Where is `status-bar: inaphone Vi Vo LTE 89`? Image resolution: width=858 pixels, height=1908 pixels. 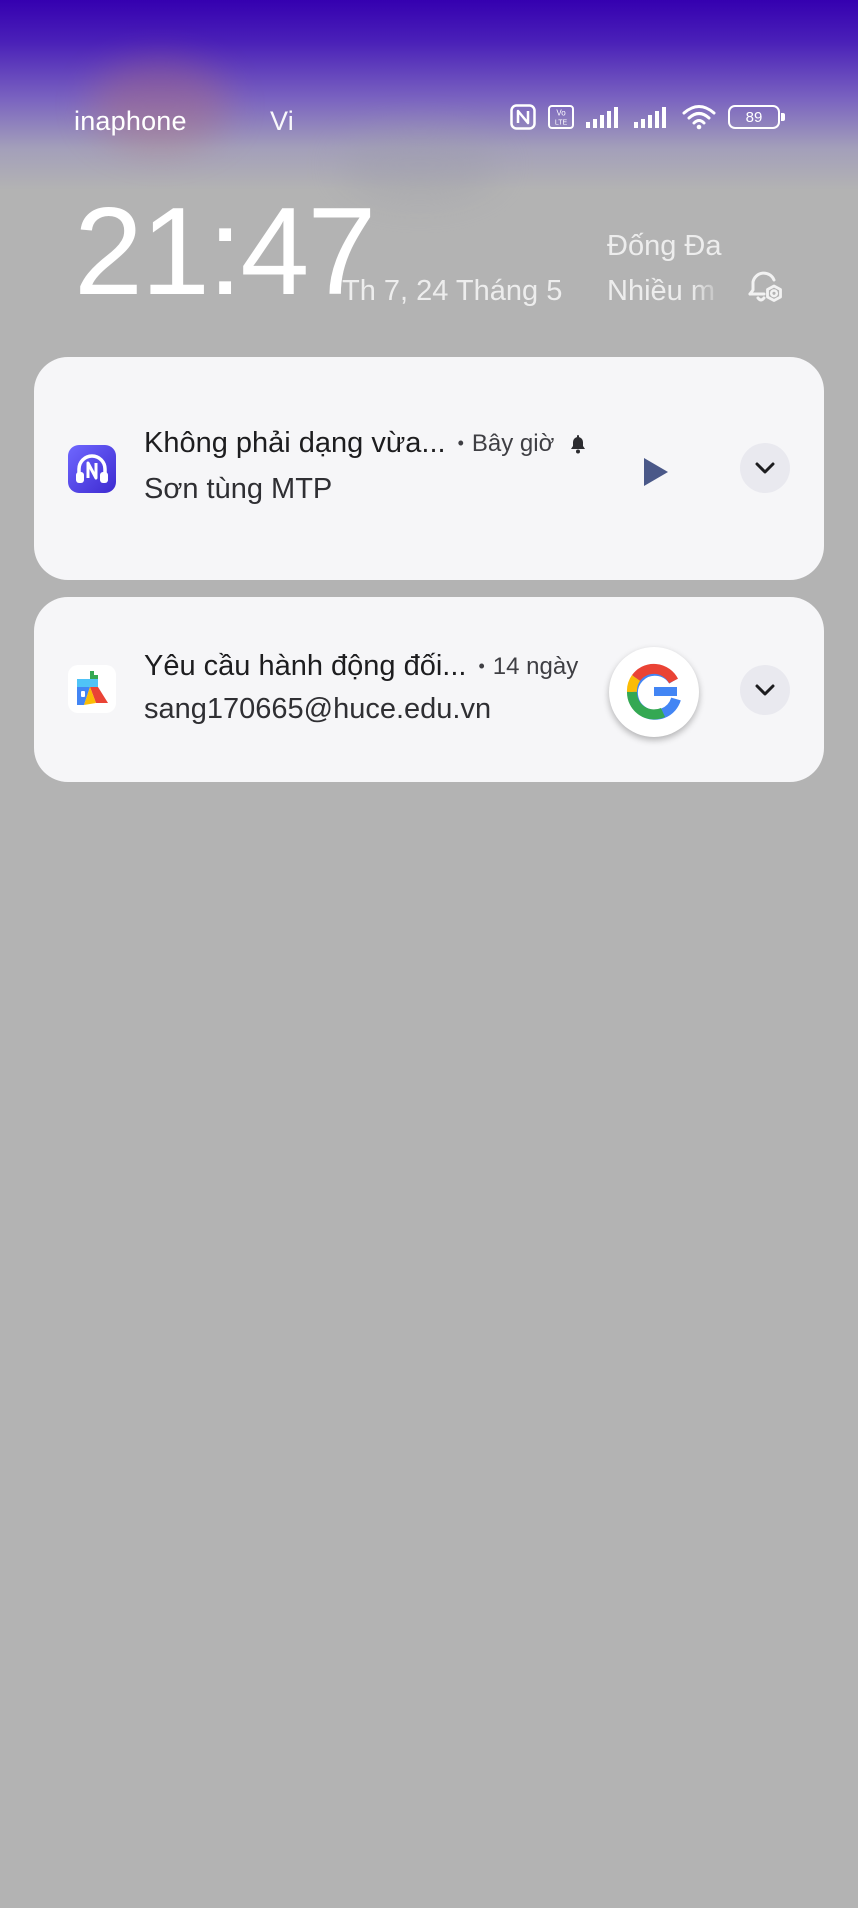
status-bar: inaphone Vi Vo LTE 89 is located at coordinates (429, 122).